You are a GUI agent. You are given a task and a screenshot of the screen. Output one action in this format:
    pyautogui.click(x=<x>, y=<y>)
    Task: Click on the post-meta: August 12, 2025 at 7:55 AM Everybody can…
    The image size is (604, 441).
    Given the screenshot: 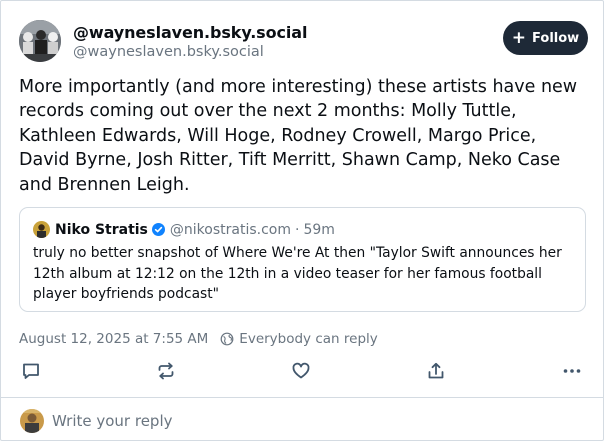 What is the action you would take?
    pyautogui.click(x=198, y=339)
    